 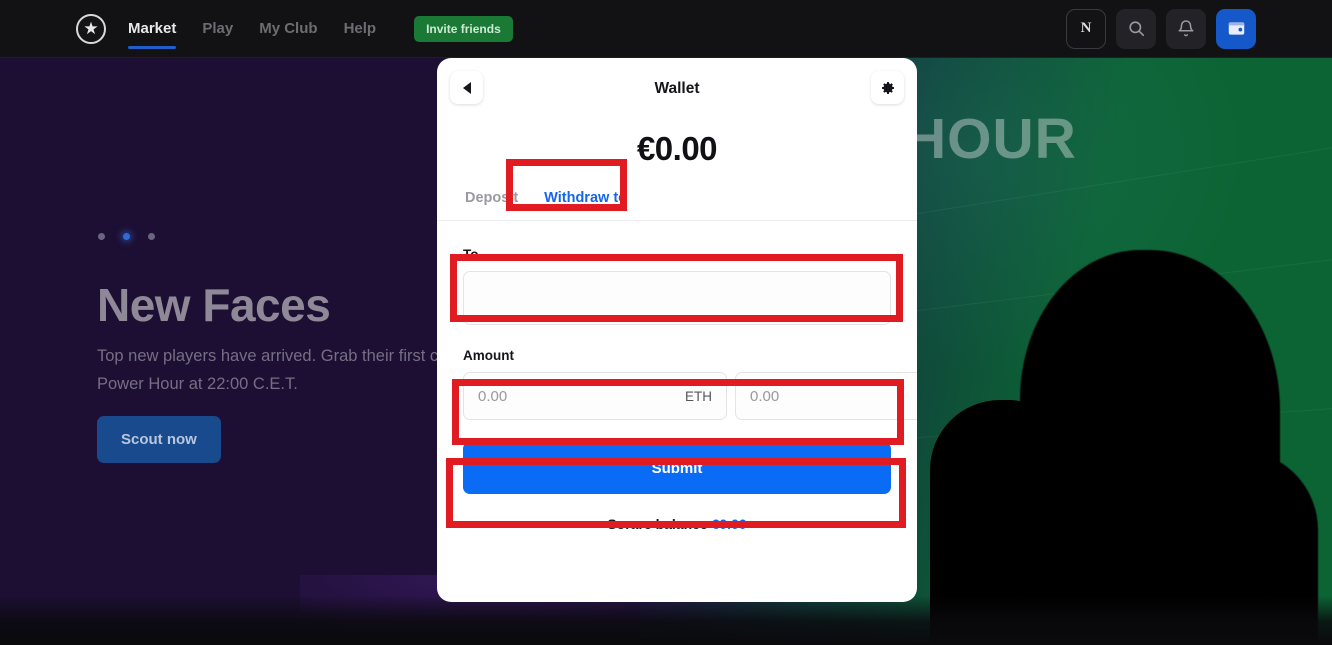 What do you see at coordinates (152, 28) in the screenshot?
I see `nav-link-market: Market` at bounding box center [152, 28].